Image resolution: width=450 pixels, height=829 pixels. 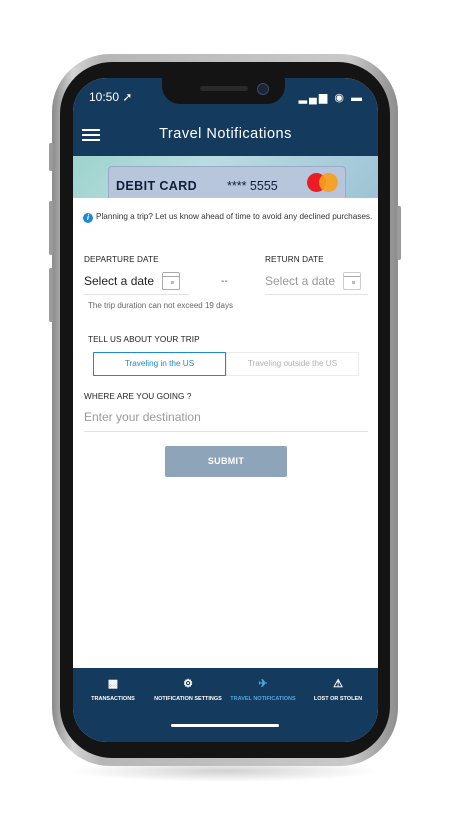 What do you see at coordinates (225, 725) in the screenshot?
I see `home-indicator` at bounding box center [225, 725].